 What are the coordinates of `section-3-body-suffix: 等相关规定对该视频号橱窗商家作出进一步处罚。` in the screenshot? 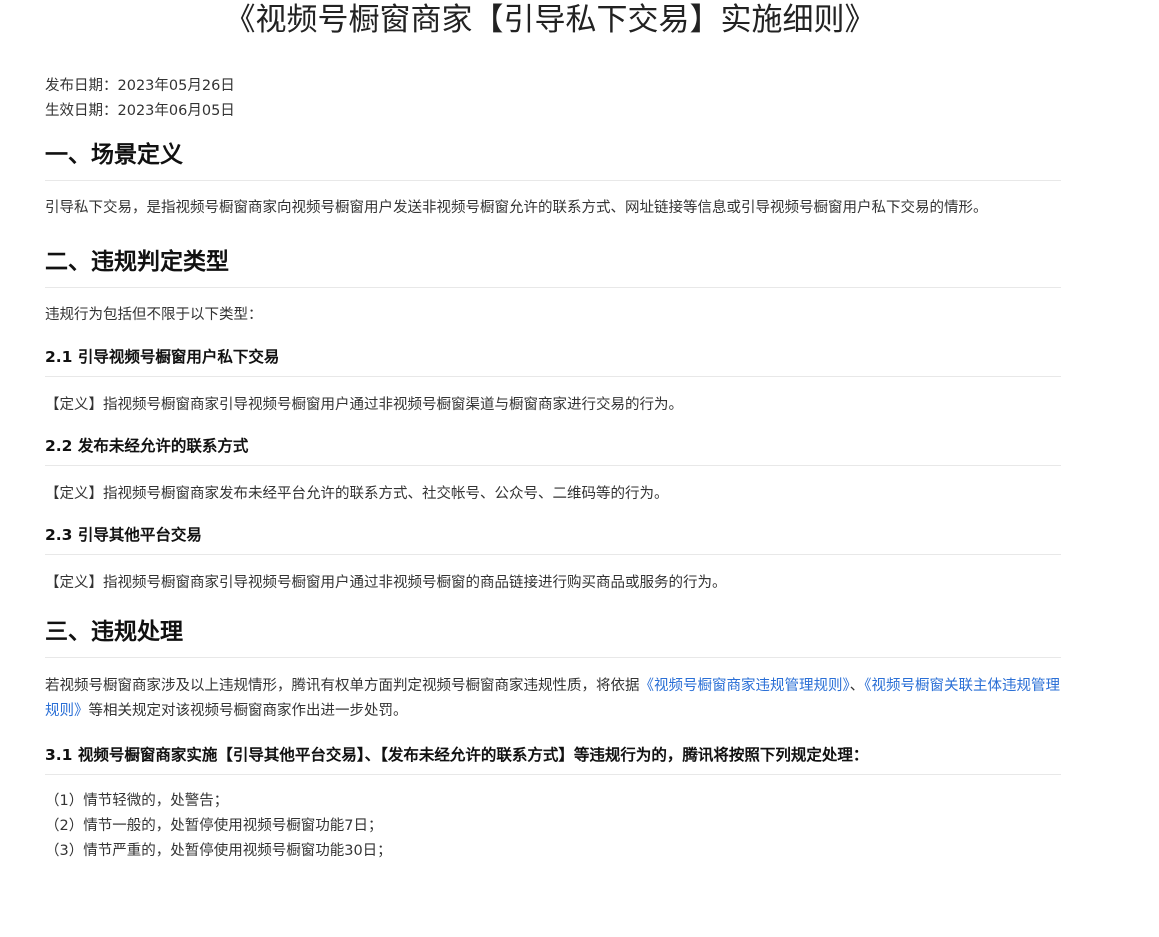 It's located at (248, 711).